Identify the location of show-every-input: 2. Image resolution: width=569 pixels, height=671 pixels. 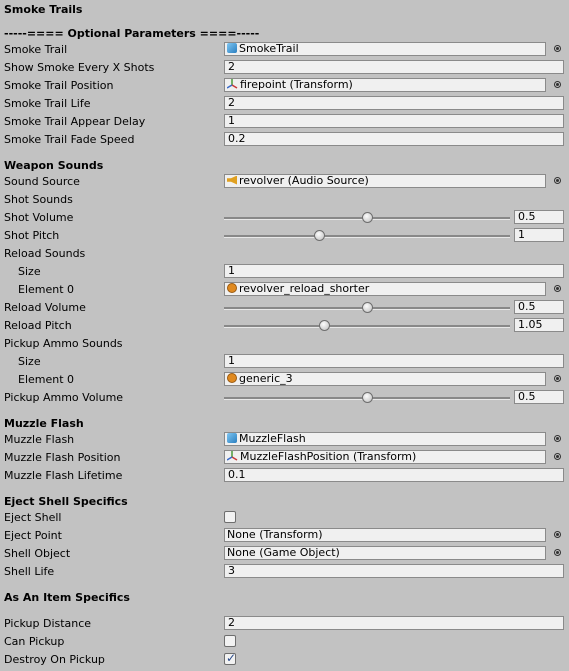
(394, 67).